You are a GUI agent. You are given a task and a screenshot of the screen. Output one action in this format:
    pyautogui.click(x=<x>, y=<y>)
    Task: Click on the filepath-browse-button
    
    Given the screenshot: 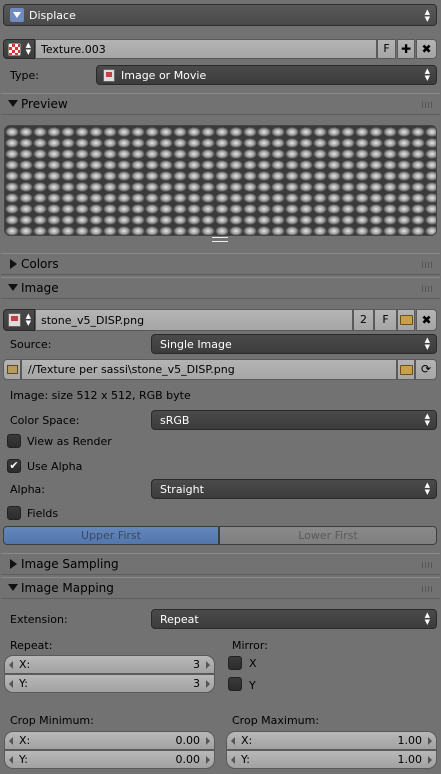 What is the action you would take?
    pyautogui.click(x=406, y=369)
    